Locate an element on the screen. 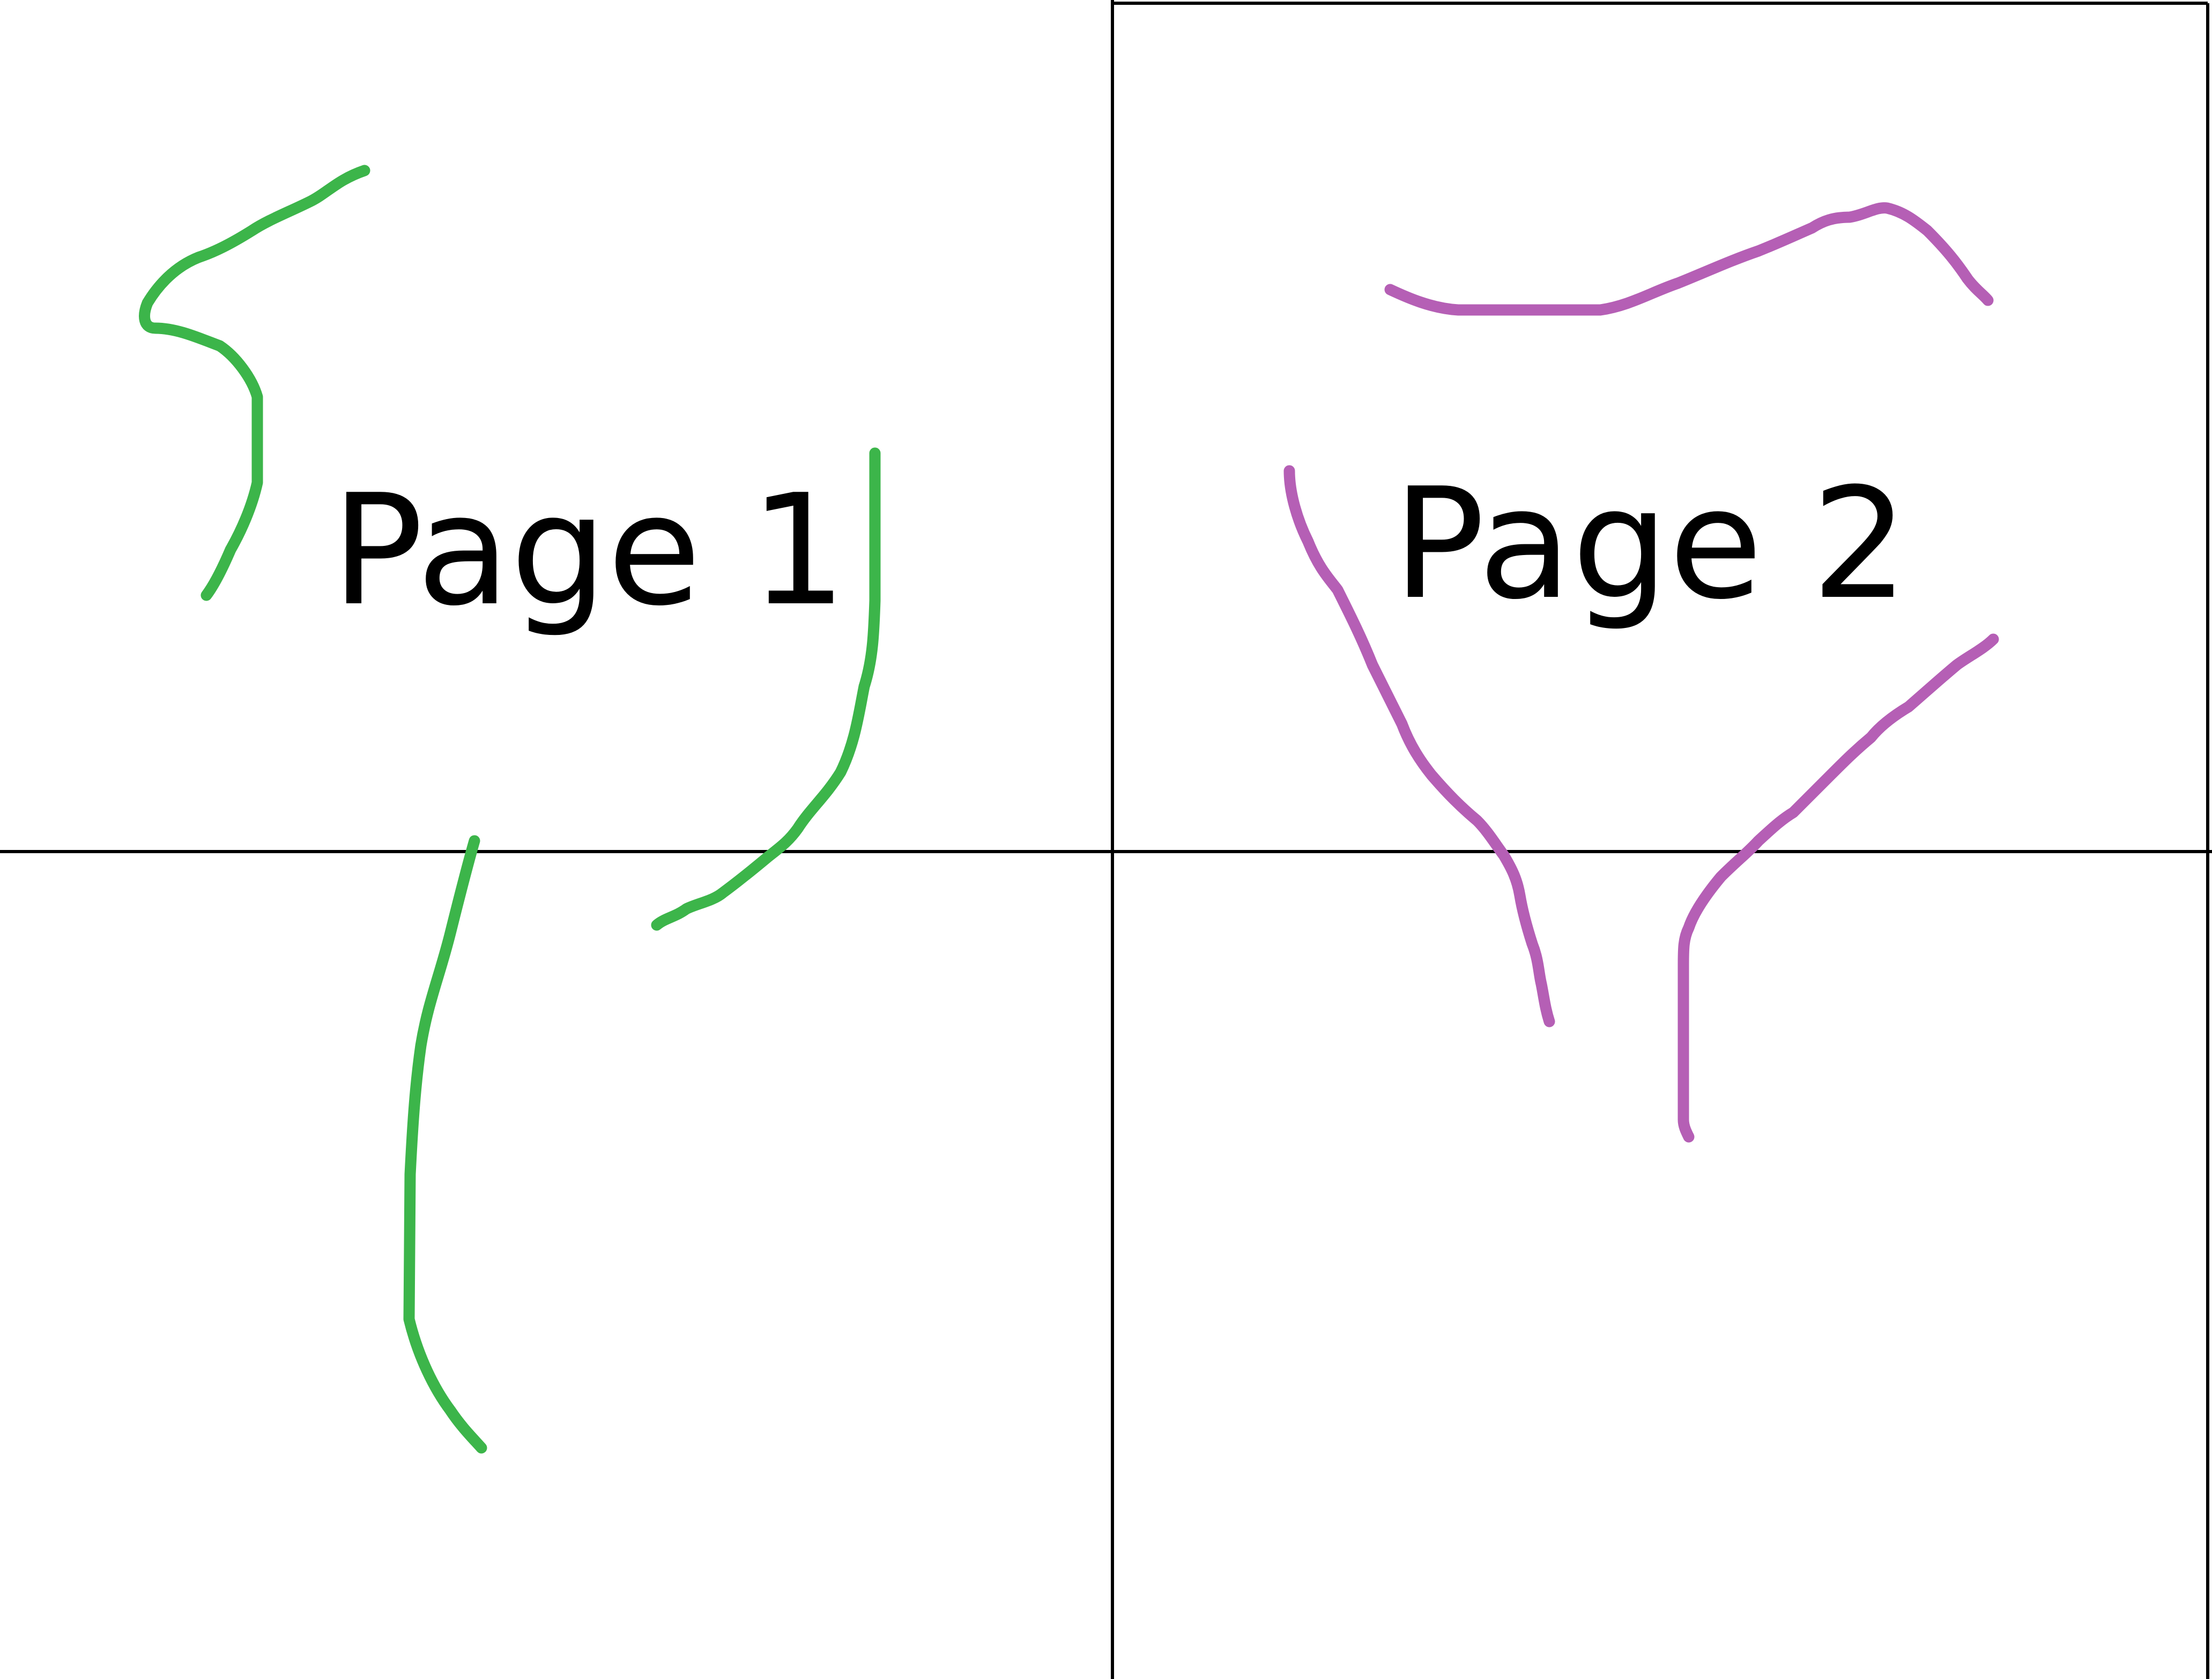  page-2-label: Page 2 is located at coordinates (1651, 544).